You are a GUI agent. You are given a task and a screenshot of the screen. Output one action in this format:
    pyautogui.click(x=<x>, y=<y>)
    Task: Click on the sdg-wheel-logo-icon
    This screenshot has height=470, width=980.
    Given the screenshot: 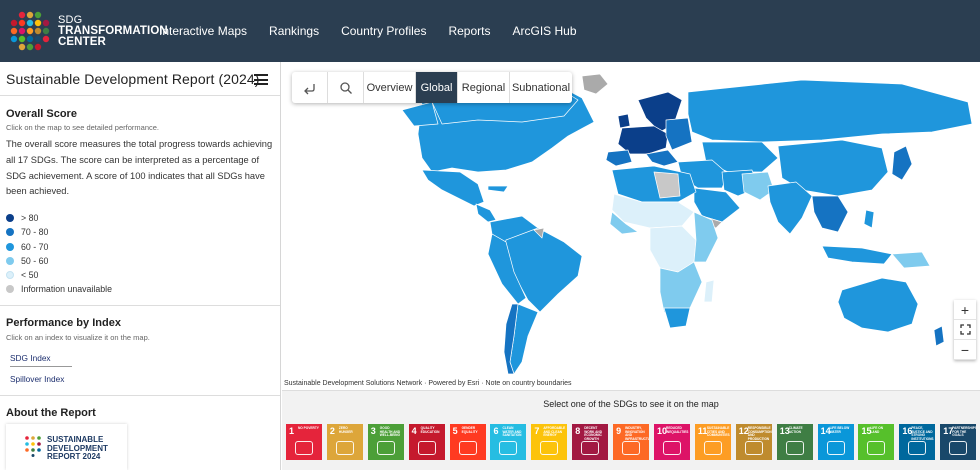 What is the action you would take?
    pyautogui.click(x=30, y=31)
    